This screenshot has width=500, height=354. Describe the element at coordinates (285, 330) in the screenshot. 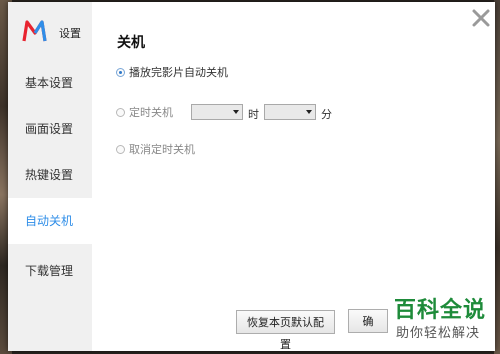

I see `restore-defaults-button: 恢复本页默认配置` at that location.